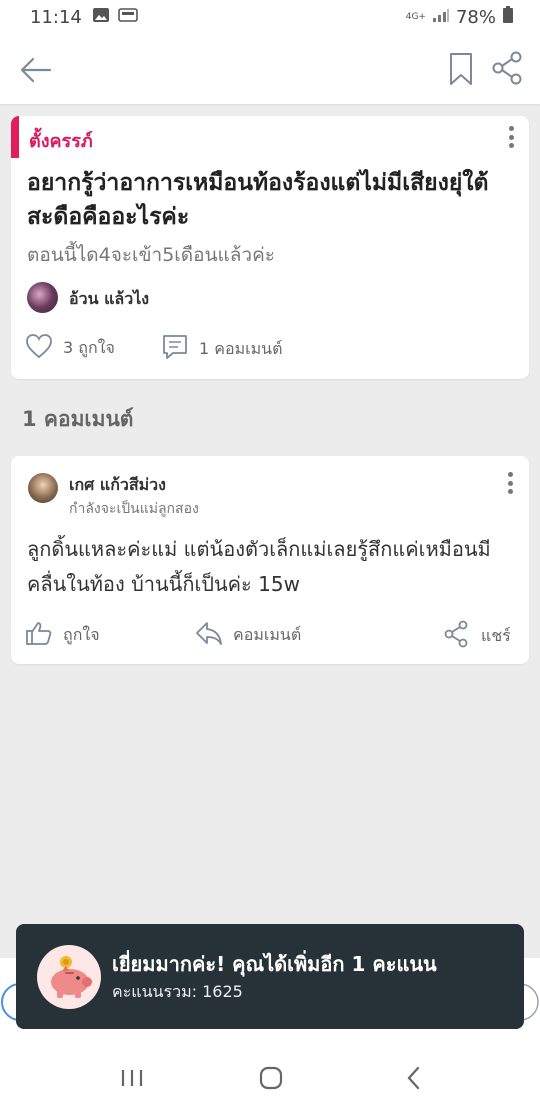  Describe the element at coordinates (475, 17) in the screenshot. I see `battery-level: 78%` at that location.